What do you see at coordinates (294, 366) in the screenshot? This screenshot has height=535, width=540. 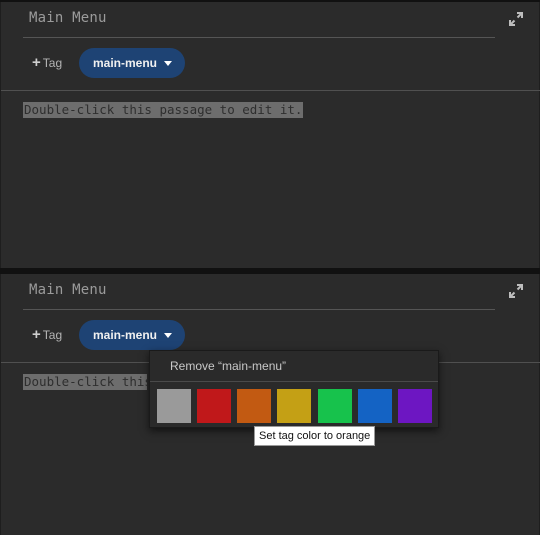 I see `remove-tag-menu-item: Remove “main-menu”` at bounding box center [294, 366].